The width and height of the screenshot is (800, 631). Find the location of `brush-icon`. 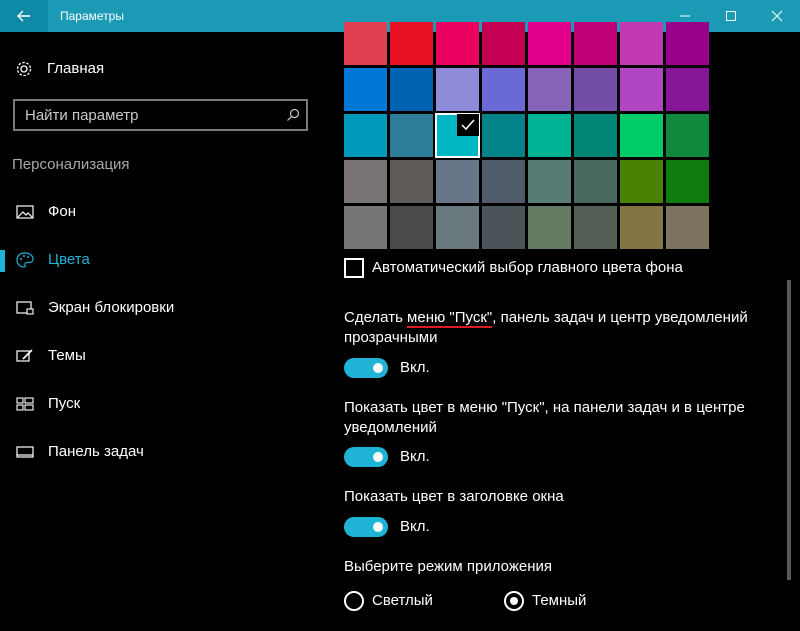

brush-icon is located at coordinates (24, 355).